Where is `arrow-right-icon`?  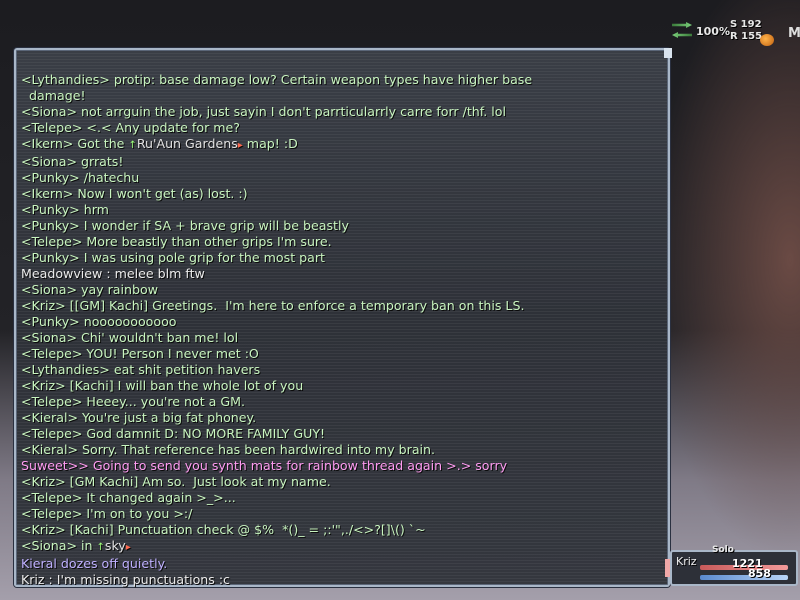
arrow-right-icon is located at coordinates (682, 25).